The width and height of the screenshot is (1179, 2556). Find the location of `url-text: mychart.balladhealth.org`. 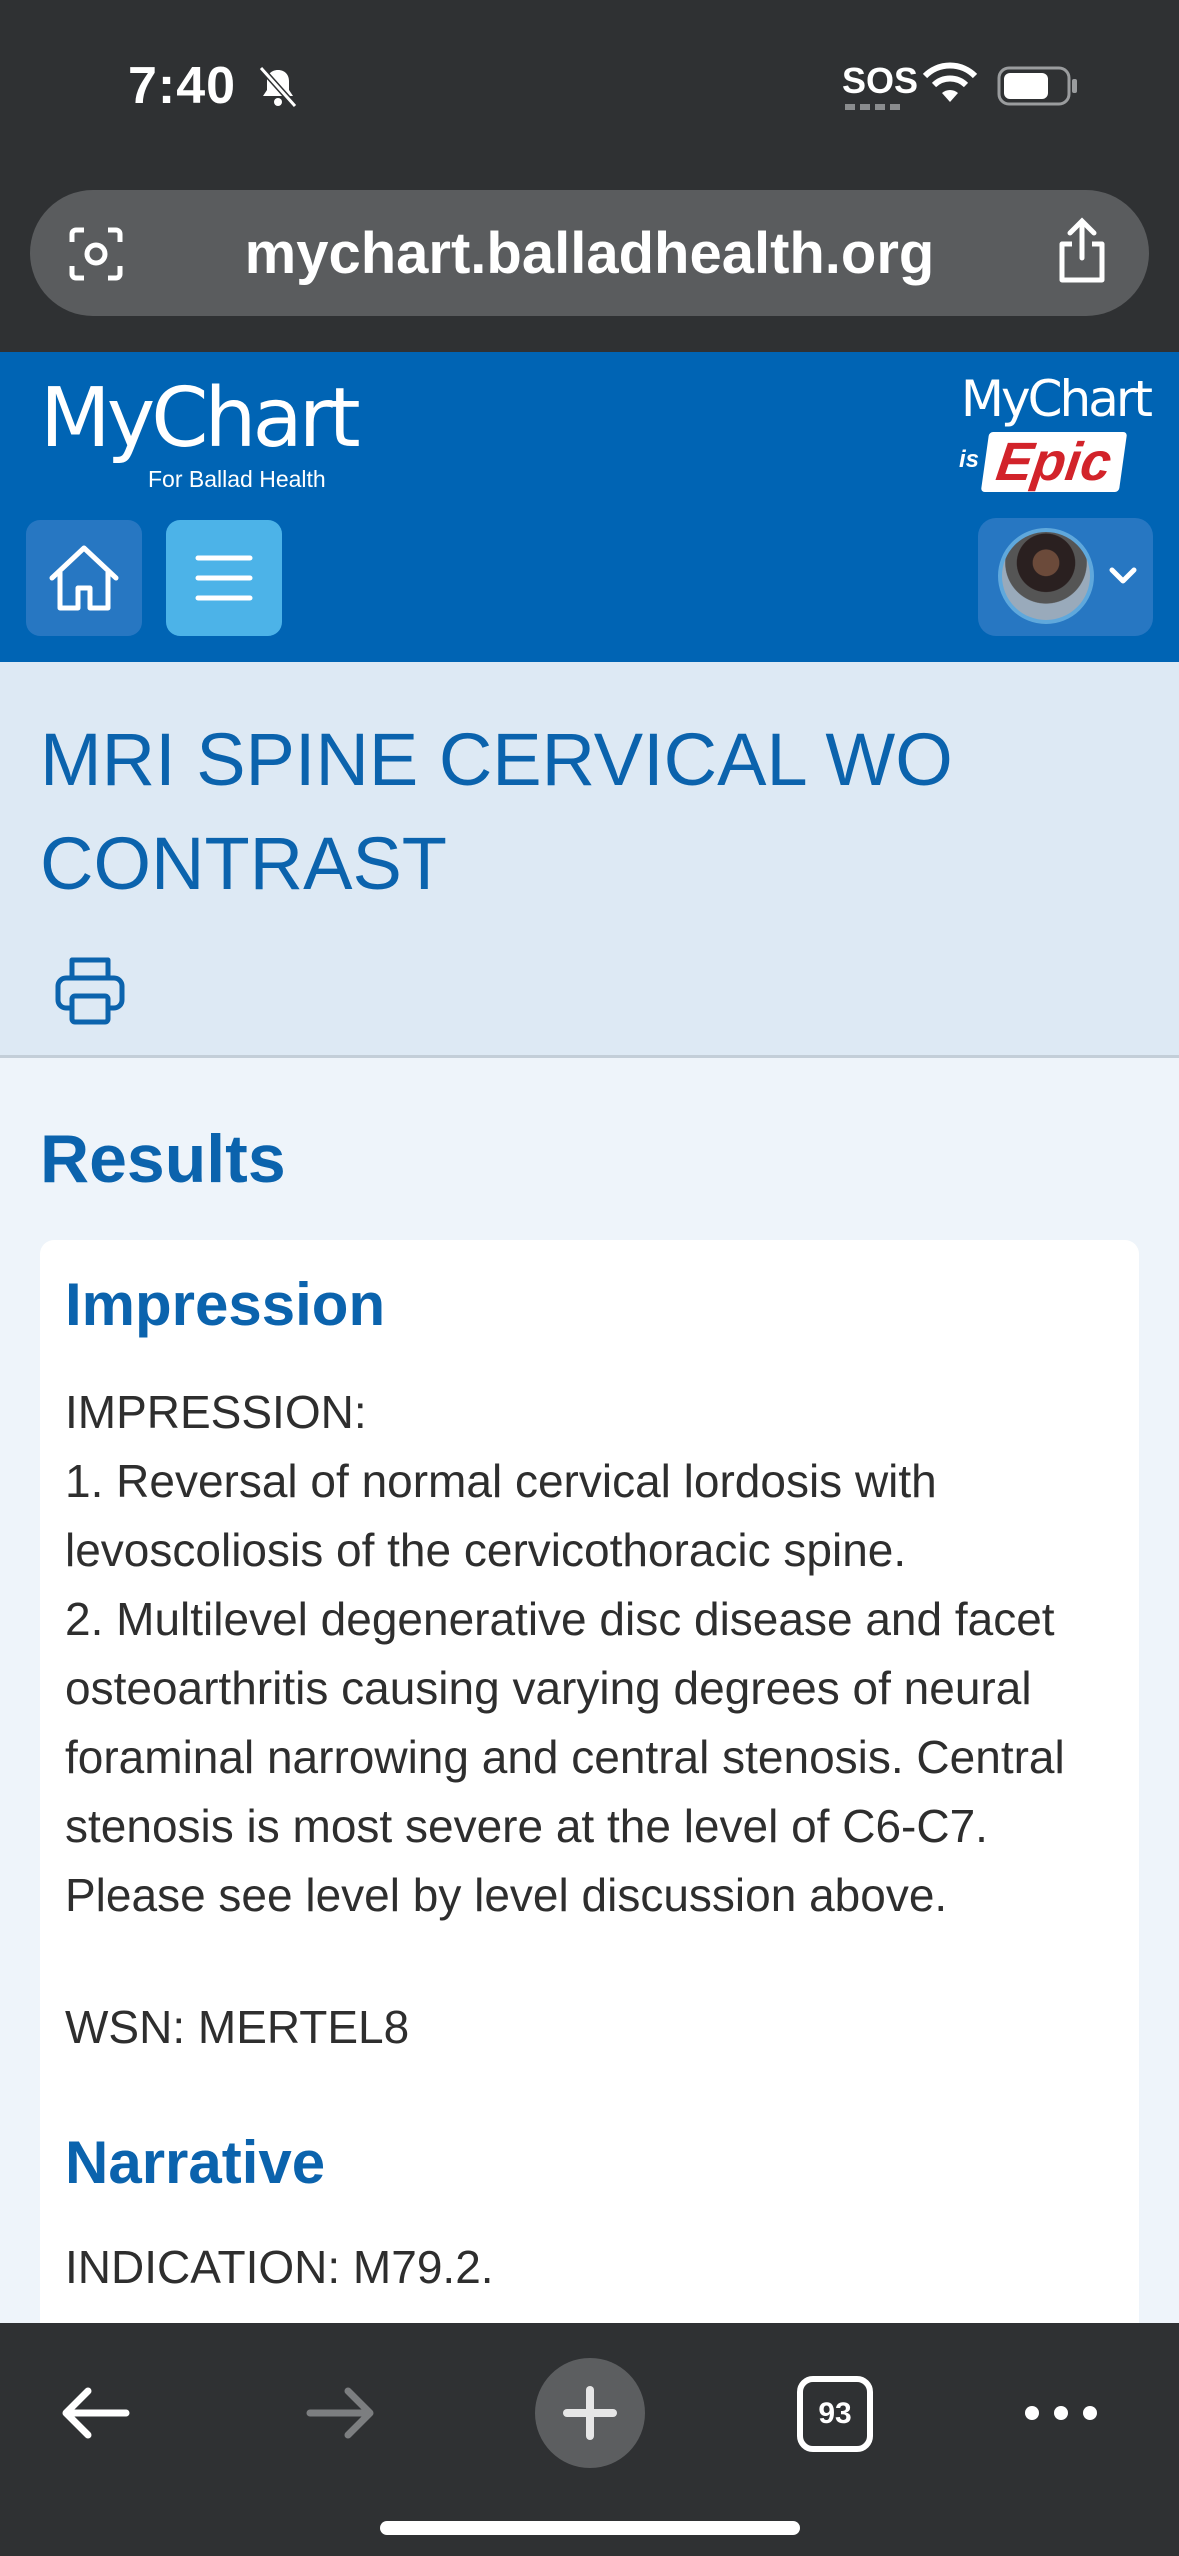

url-text: mychart.balladhealth.org is located at coordinates (589, 253).